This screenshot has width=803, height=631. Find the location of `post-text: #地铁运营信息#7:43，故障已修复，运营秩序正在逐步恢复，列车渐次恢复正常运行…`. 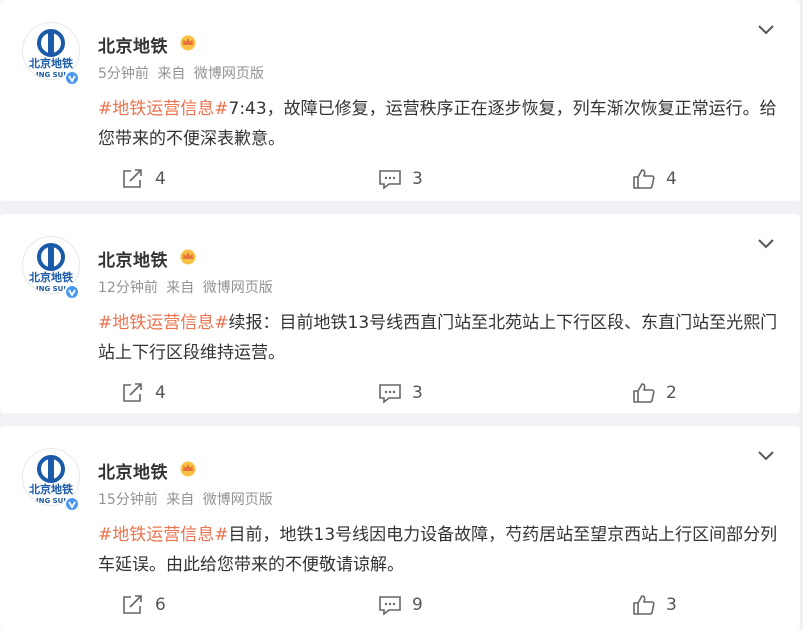

post-text: #地铁运营信息#7:43，故障已修复，运营秩序正在逐步恢复，列车渐次恢复正常运行… is located at coordinates (438, 124).